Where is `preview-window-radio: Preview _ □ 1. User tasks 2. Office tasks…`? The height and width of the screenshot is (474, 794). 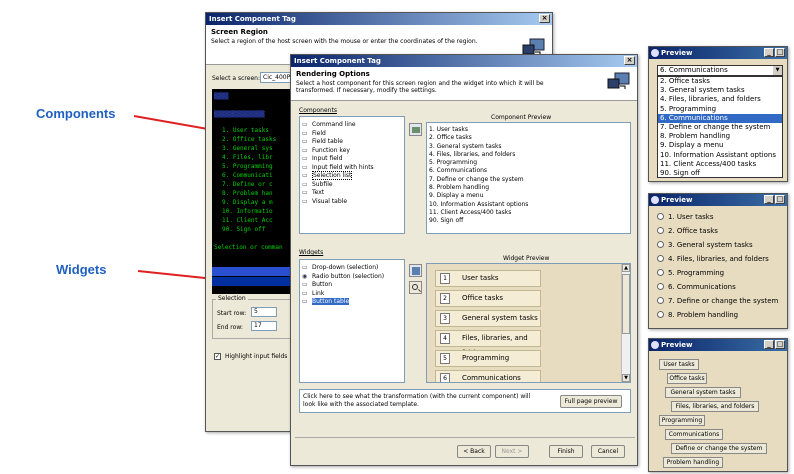 preview-window-radio: Preview _ □ 1. User tasks 2. Office tasks… is located at coordinates (718, 261).